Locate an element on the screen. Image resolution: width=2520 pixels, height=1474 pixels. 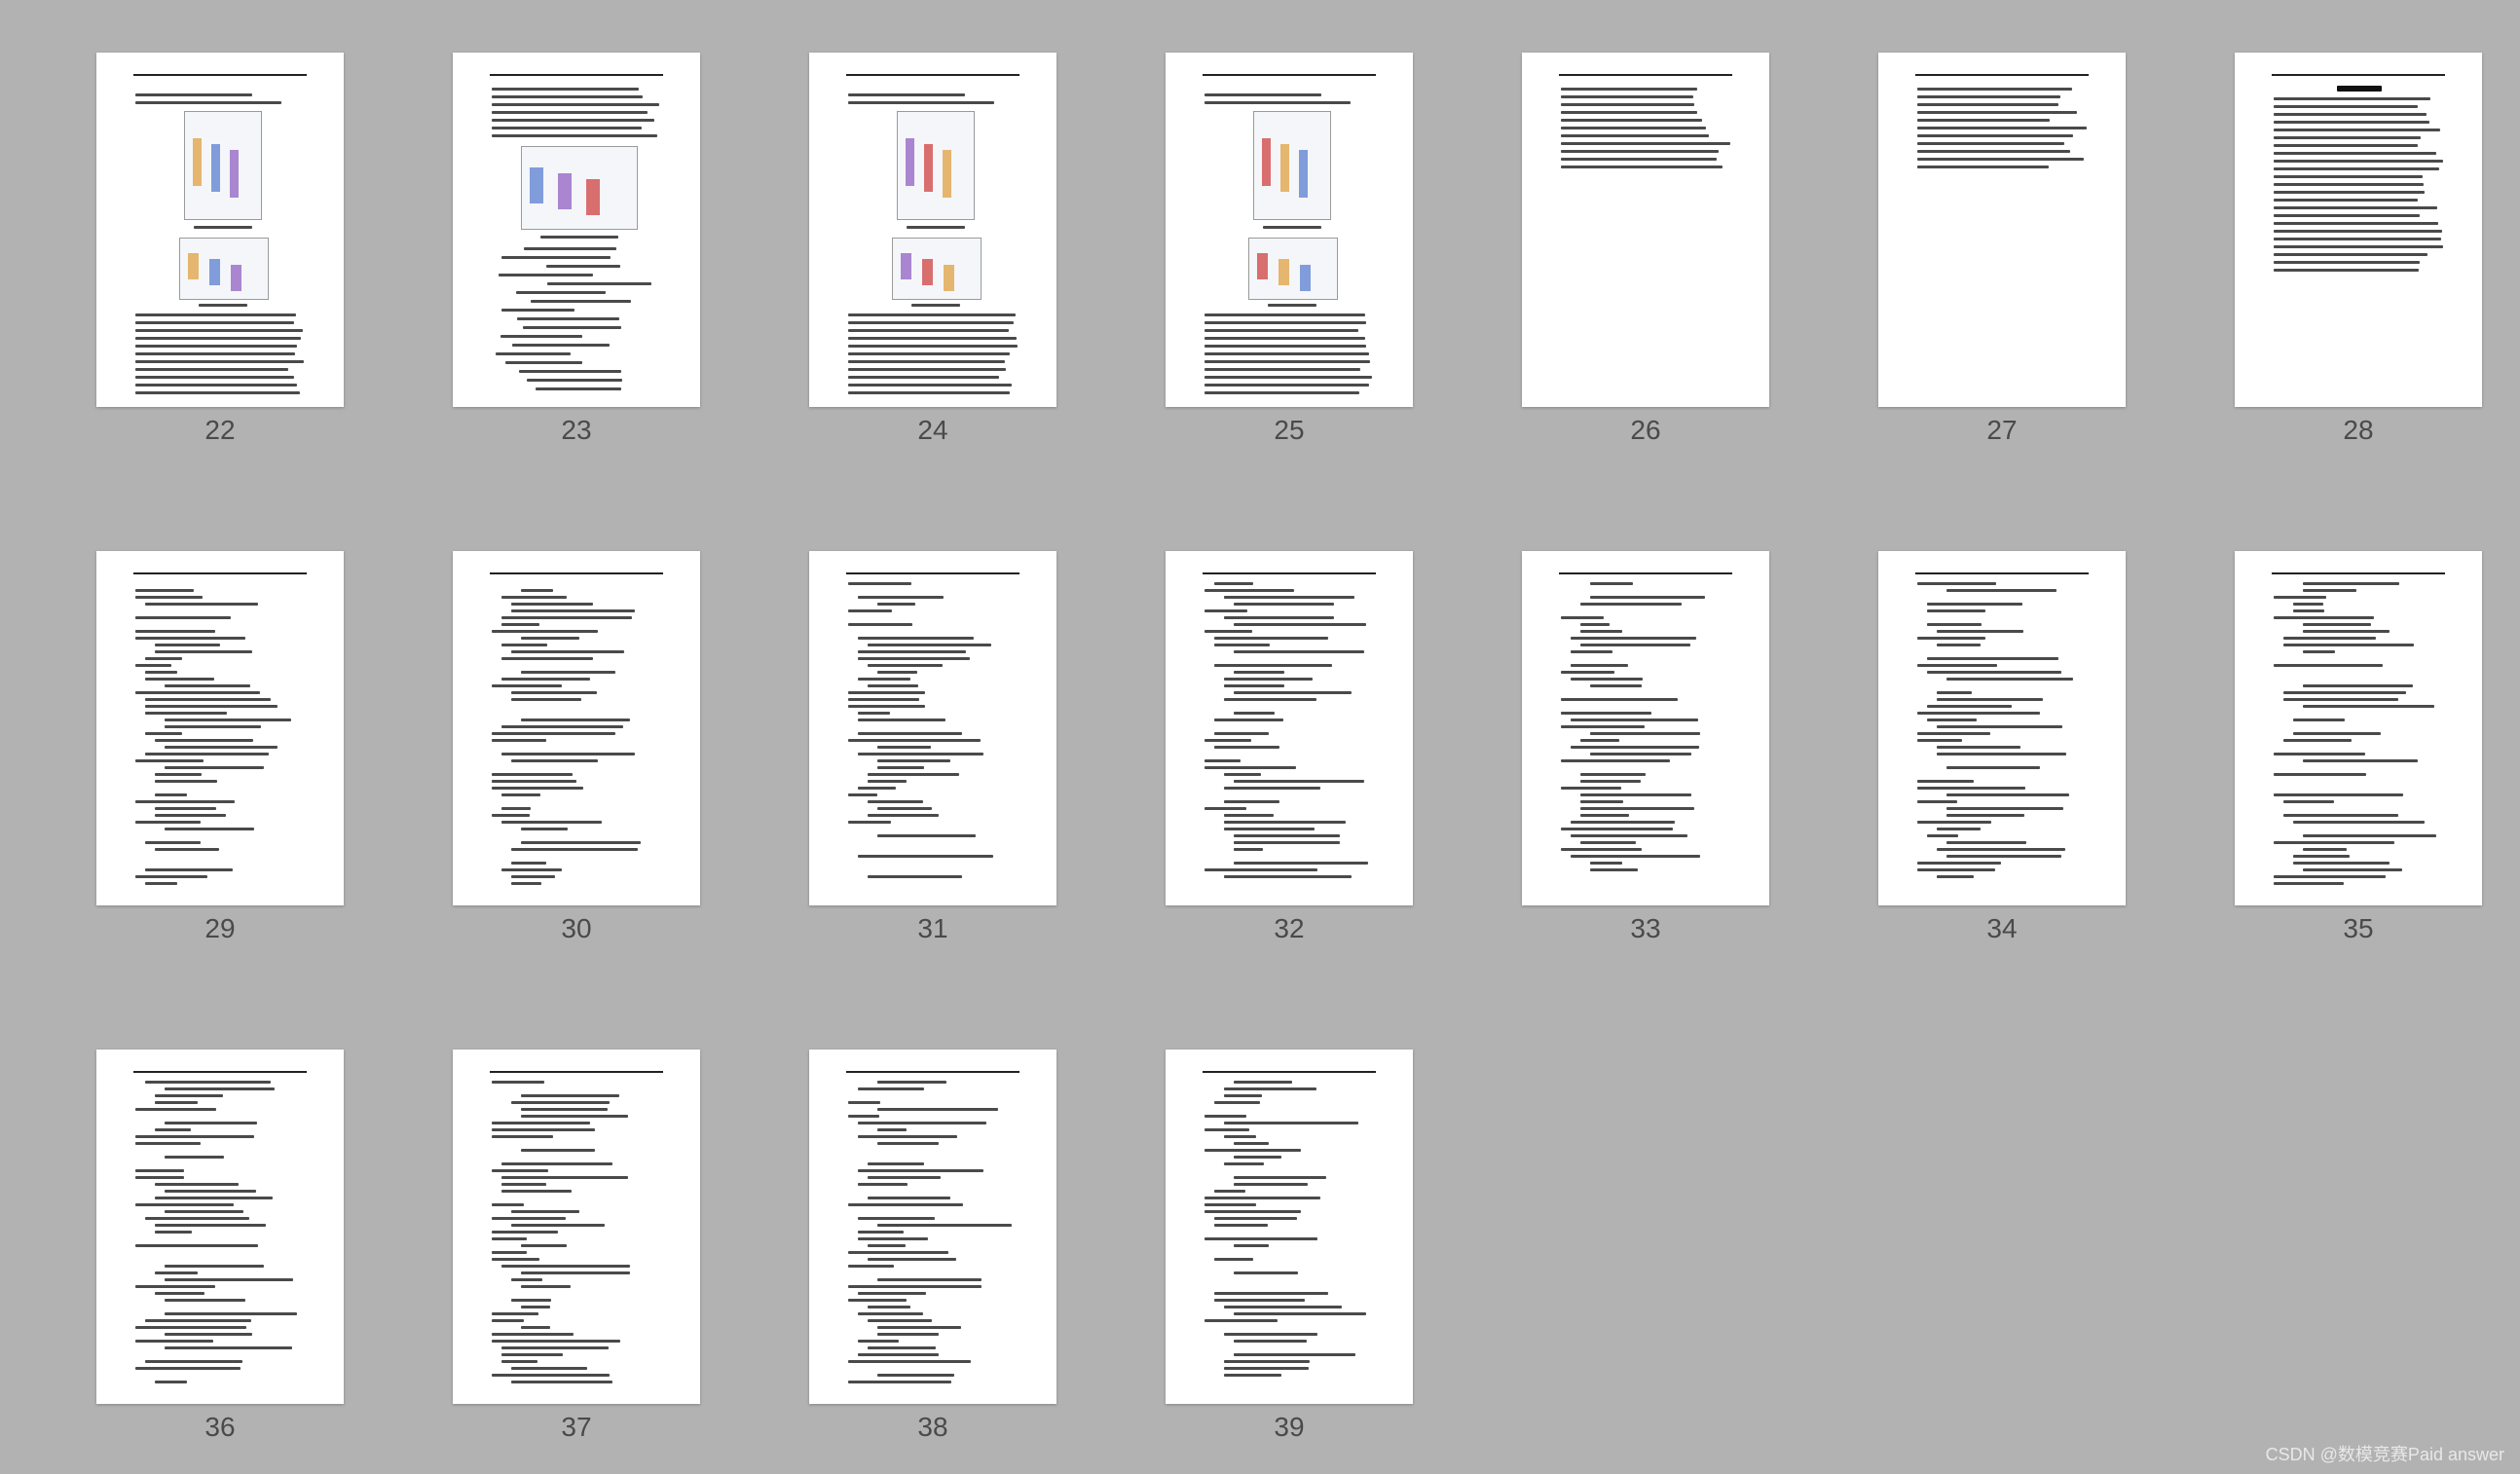
page-number-label: 26 is located at coordinates (1645, 430).